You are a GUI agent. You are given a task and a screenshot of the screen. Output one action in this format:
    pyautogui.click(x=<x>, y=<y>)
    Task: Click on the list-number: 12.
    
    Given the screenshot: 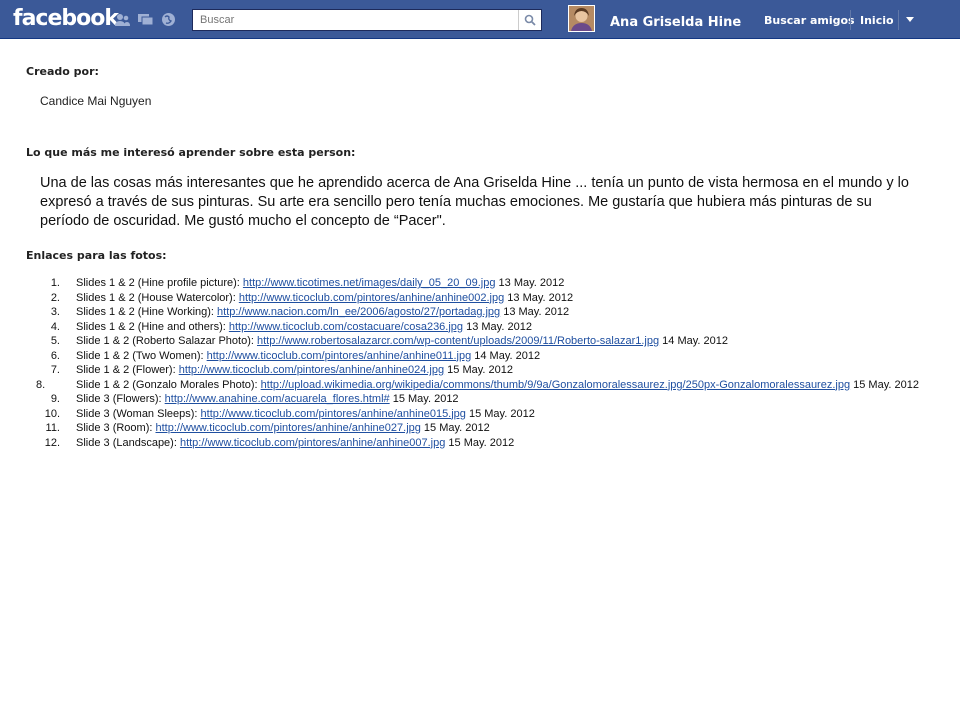 What is the action you would take?
    pyautogui.click(x=52, y=442)
    